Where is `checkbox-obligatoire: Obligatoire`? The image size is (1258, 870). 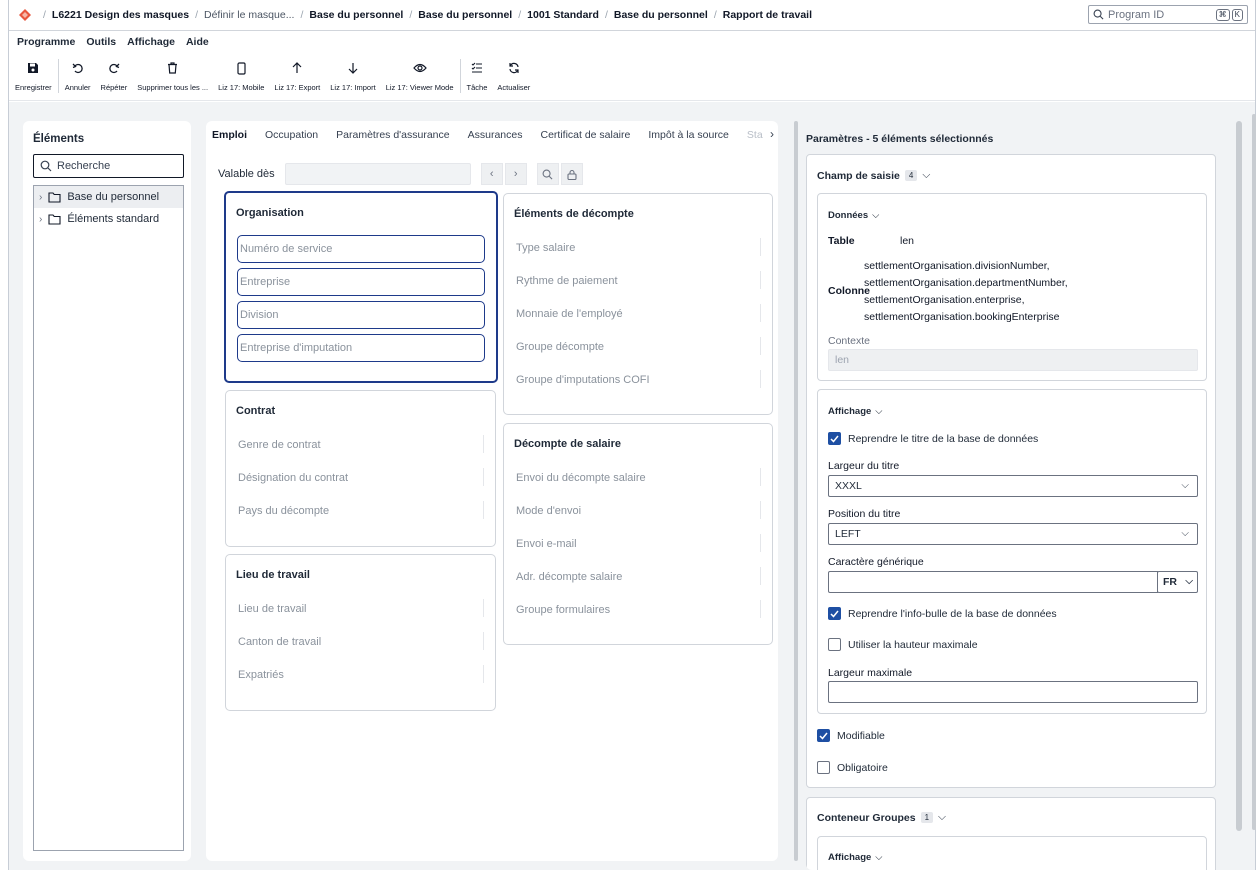 checkbox-obligatoire: Obligatoire is located at coordinates (852, 767).